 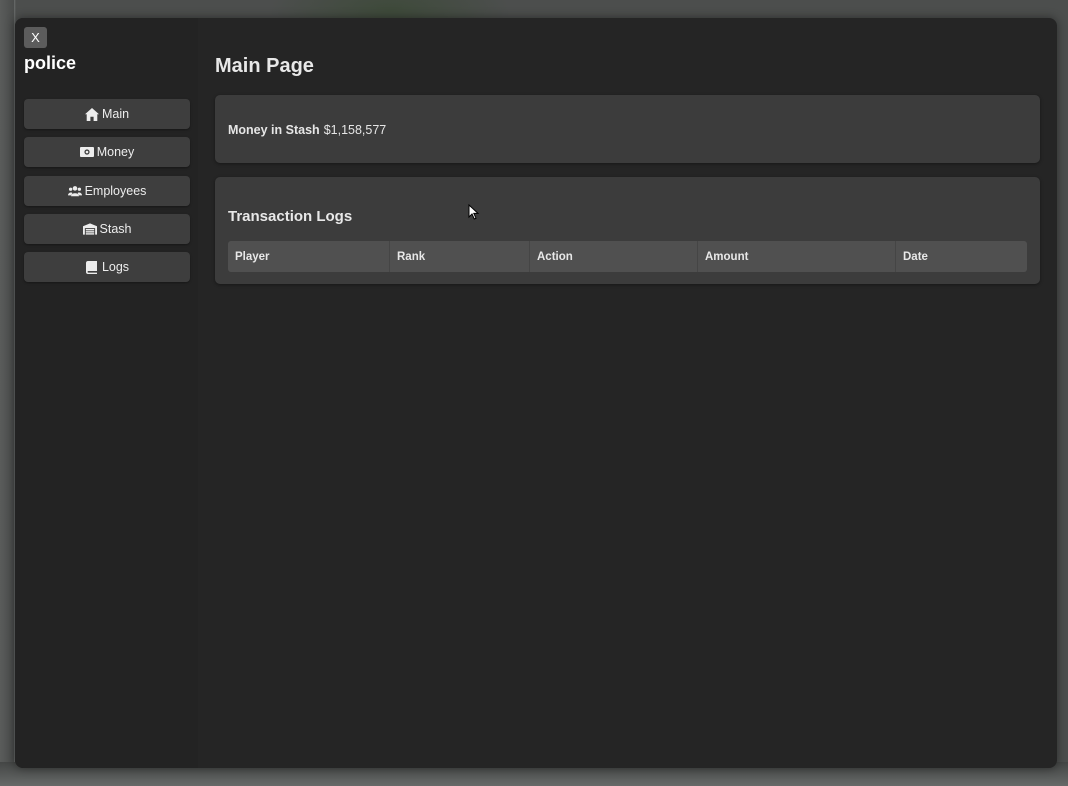 I want to click on transaction-logs-table: Player Rank Action Amount Date, so click(x=627, y=256).